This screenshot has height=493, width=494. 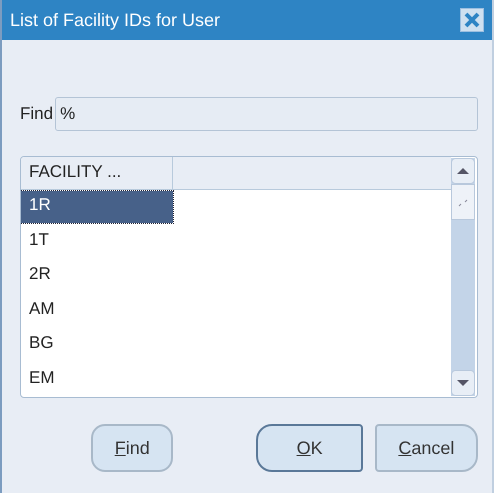 What do you see at coordinates (132, 448) in the screenshot?
I see `dialog-button: Find` at bounding box center [132, 448].